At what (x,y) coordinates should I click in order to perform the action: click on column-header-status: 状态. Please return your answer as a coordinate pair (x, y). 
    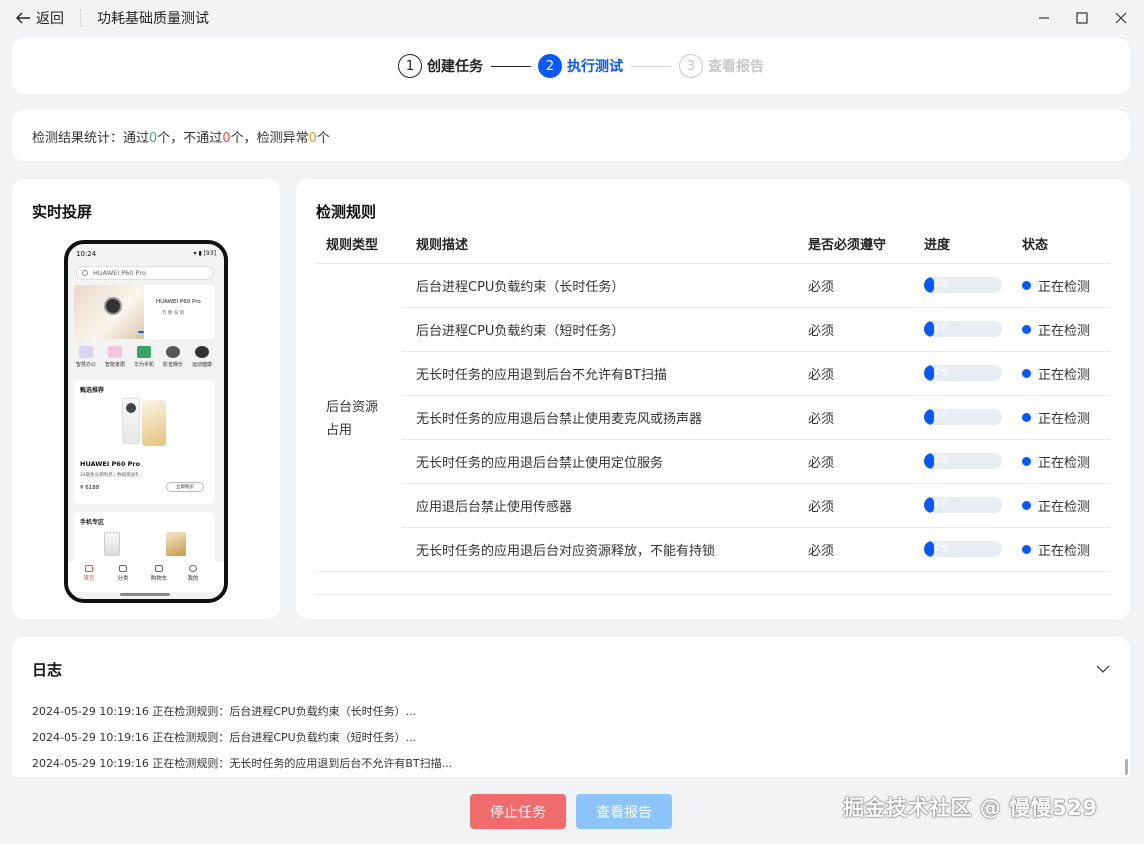
    Looking at the image, I should click on (1035, 245).